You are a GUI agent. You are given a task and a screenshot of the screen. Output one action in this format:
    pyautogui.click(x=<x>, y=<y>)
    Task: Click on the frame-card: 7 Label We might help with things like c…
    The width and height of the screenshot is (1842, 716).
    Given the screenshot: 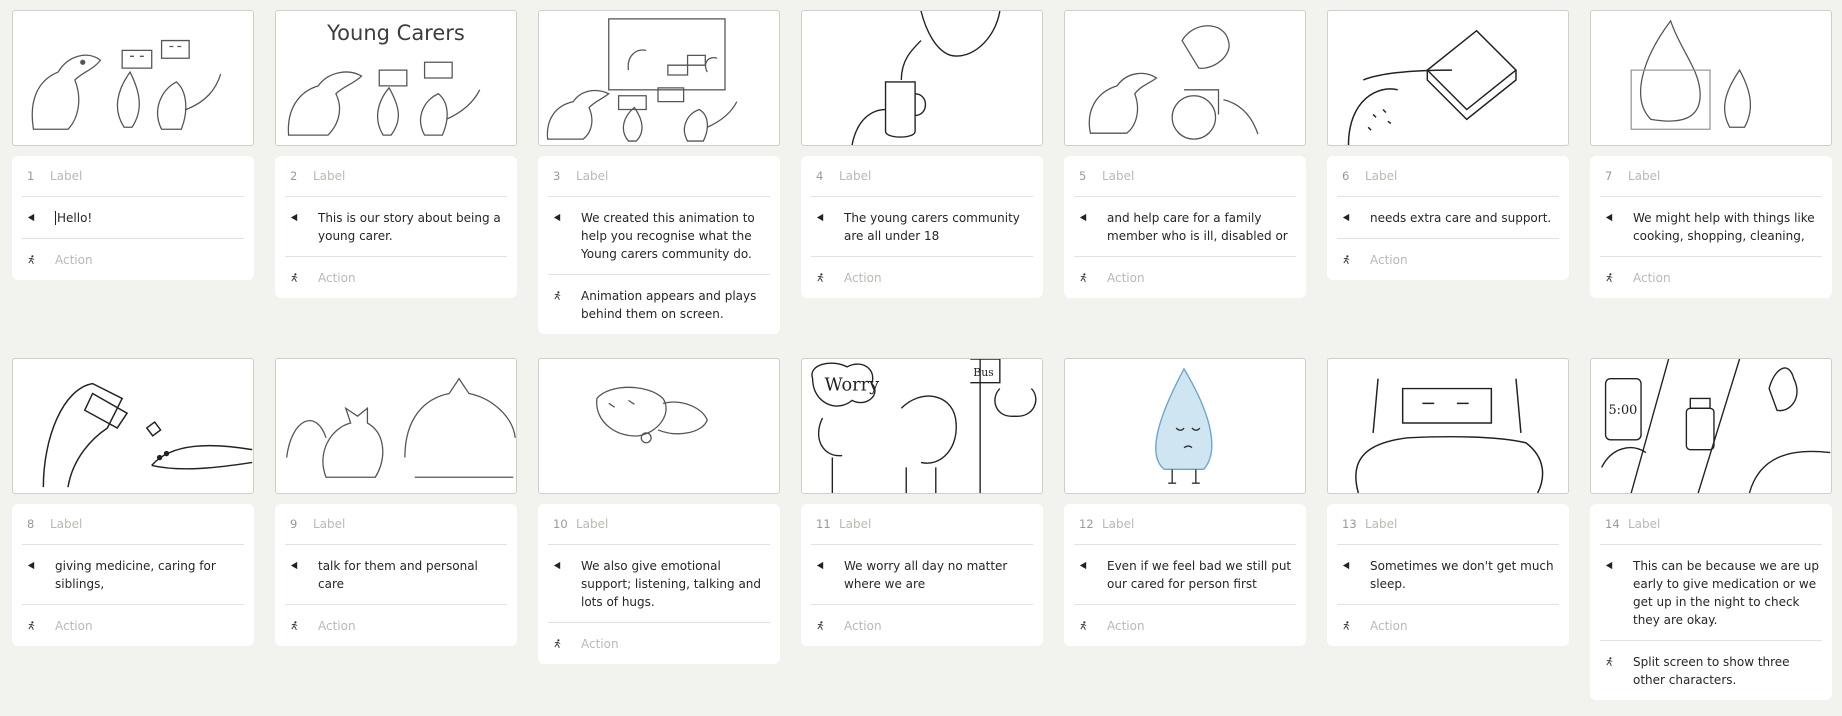 What is the action you would take?
    pyautogui.click(x=1711, y=227)
    